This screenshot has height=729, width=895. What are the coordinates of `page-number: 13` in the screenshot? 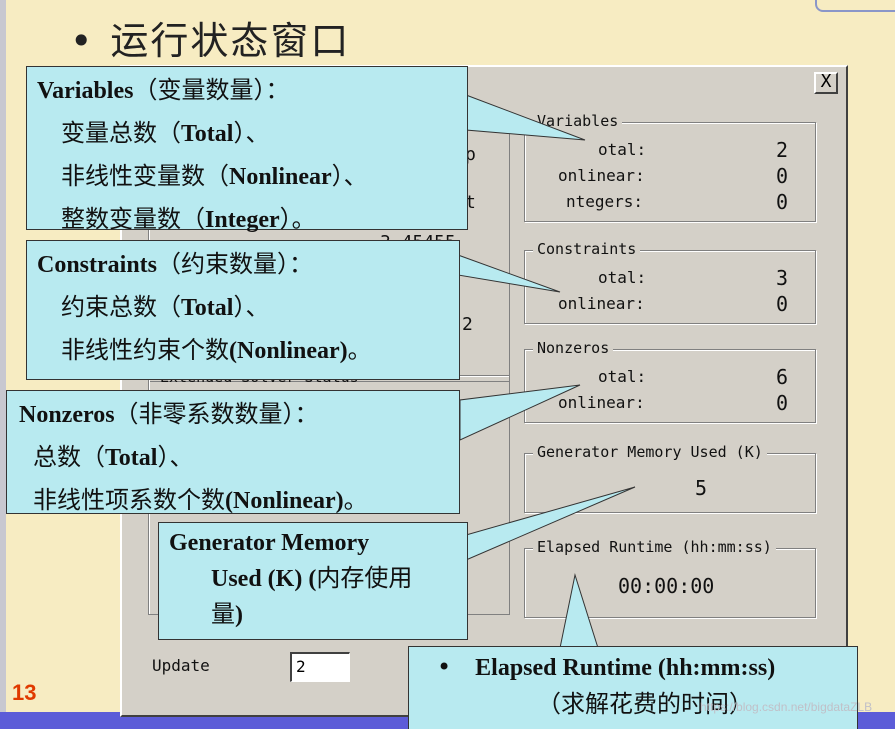 It's located at (24, 692).